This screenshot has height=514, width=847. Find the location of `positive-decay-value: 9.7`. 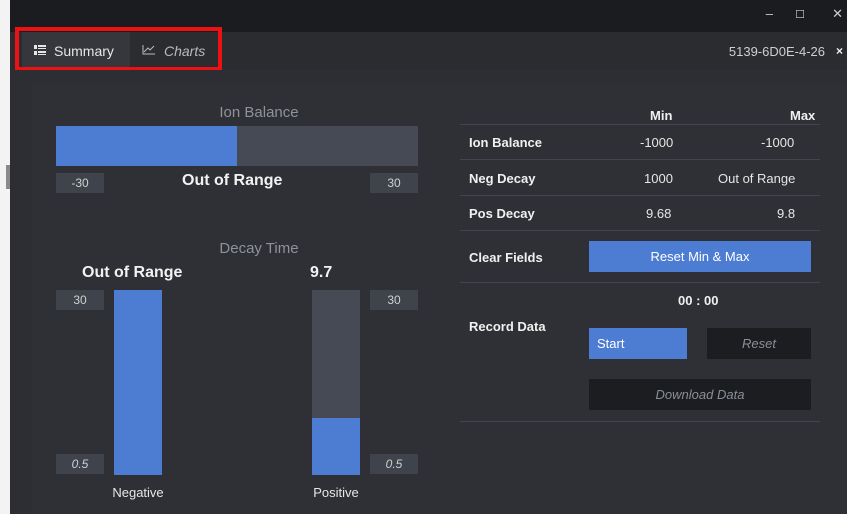

positive-decay-value: 9.7 is located at coordinates (321, 272).